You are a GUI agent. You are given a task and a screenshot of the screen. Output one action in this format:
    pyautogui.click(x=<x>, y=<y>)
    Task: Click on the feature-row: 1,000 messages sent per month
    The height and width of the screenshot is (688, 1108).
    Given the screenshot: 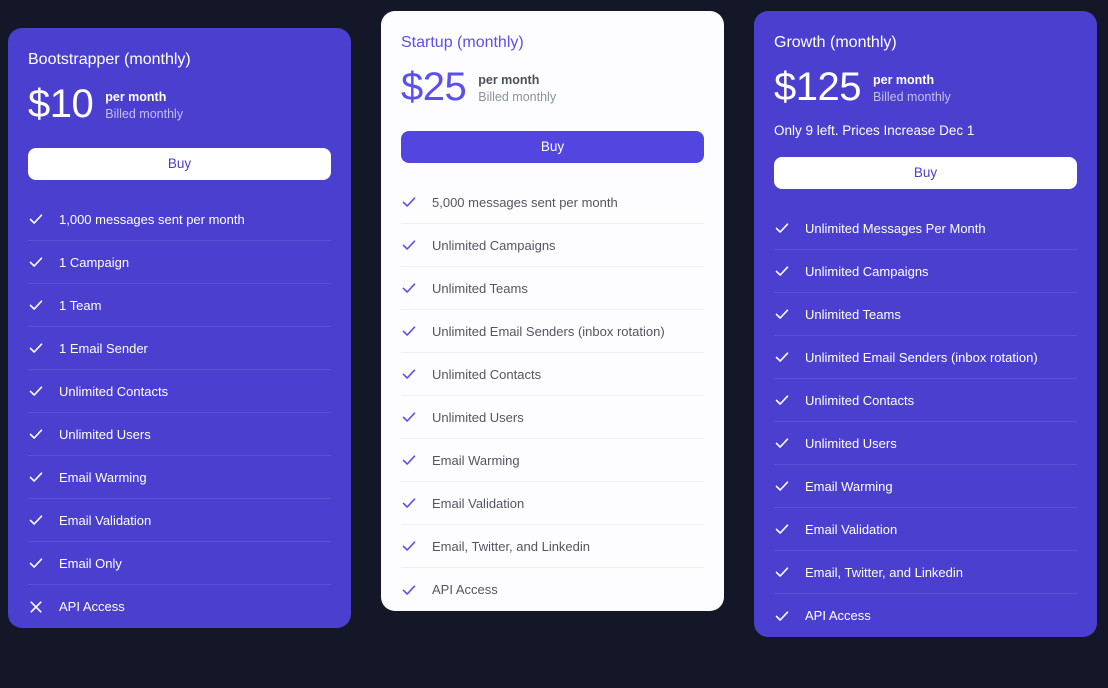 What is the action you would take?
    pyautogui.click(x=179, y=219)
    